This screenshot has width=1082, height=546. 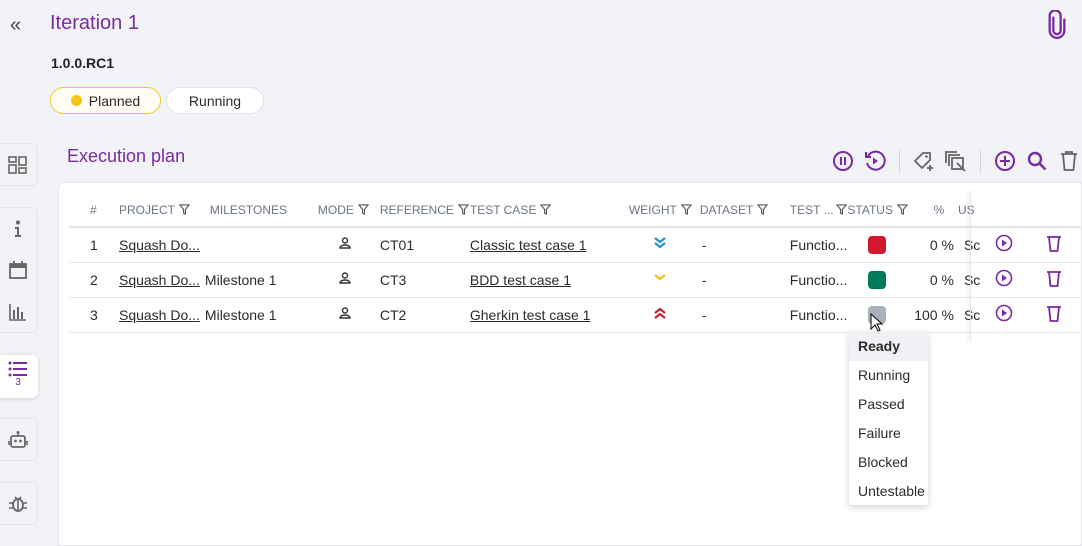 I want to click on status-chip-running: Running, so click(x=215, y=100).